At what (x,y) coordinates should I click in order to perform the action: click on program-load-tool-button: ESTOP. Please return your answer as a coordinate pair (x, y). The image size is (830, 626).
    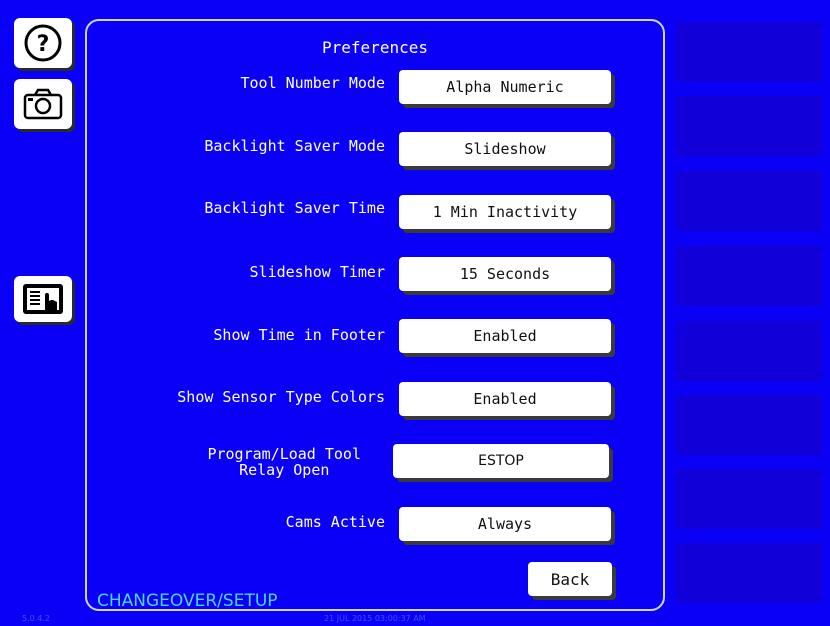
    Looking at the image, I should click on (501, 461).